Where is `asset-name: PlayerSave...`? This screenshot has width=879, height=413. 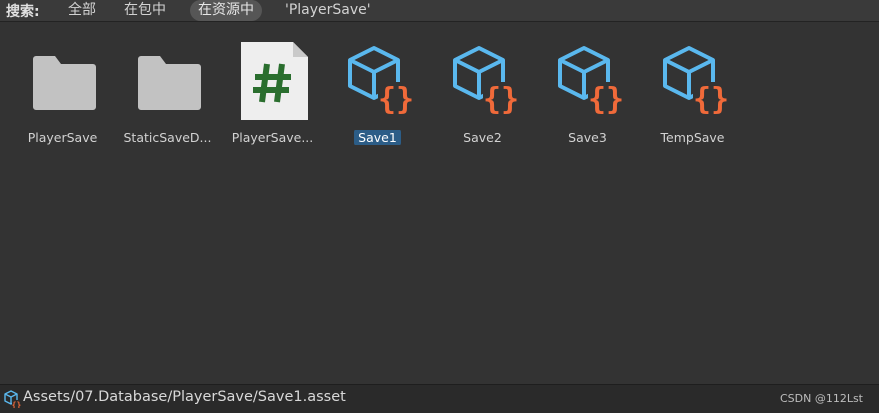 asset-name: PlayerSave... is located at coordinates (272, 137).